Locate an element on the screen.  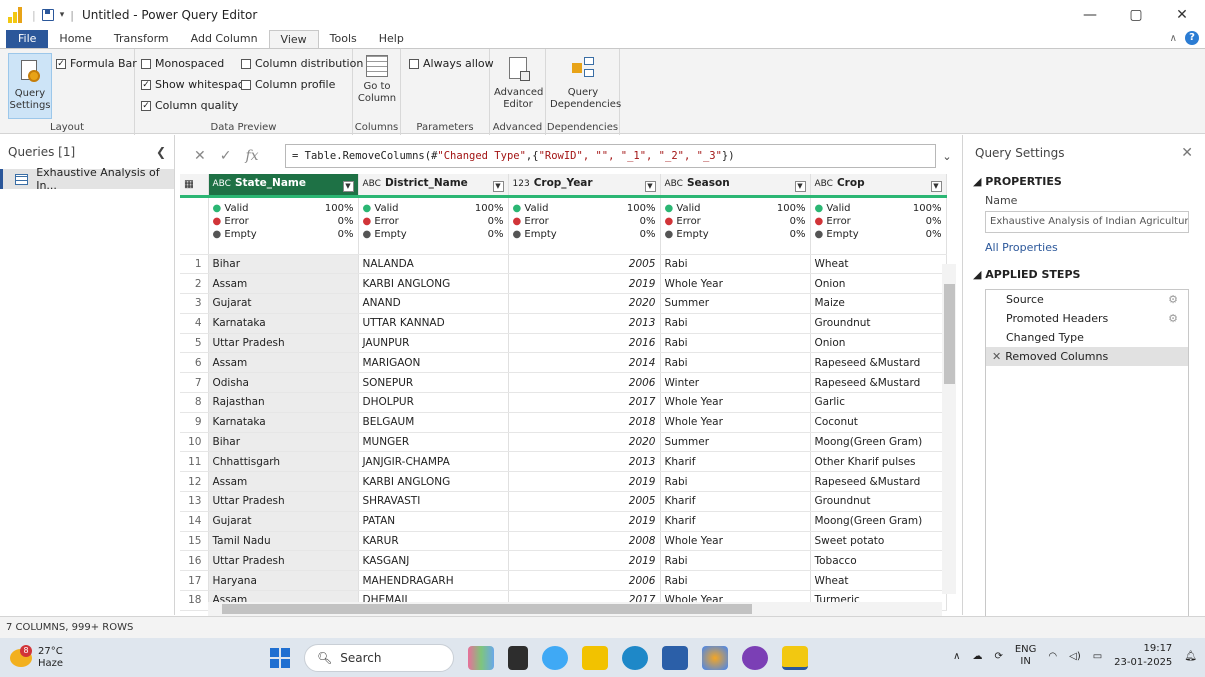
task-view-icon is located at coordinates (518, 658).